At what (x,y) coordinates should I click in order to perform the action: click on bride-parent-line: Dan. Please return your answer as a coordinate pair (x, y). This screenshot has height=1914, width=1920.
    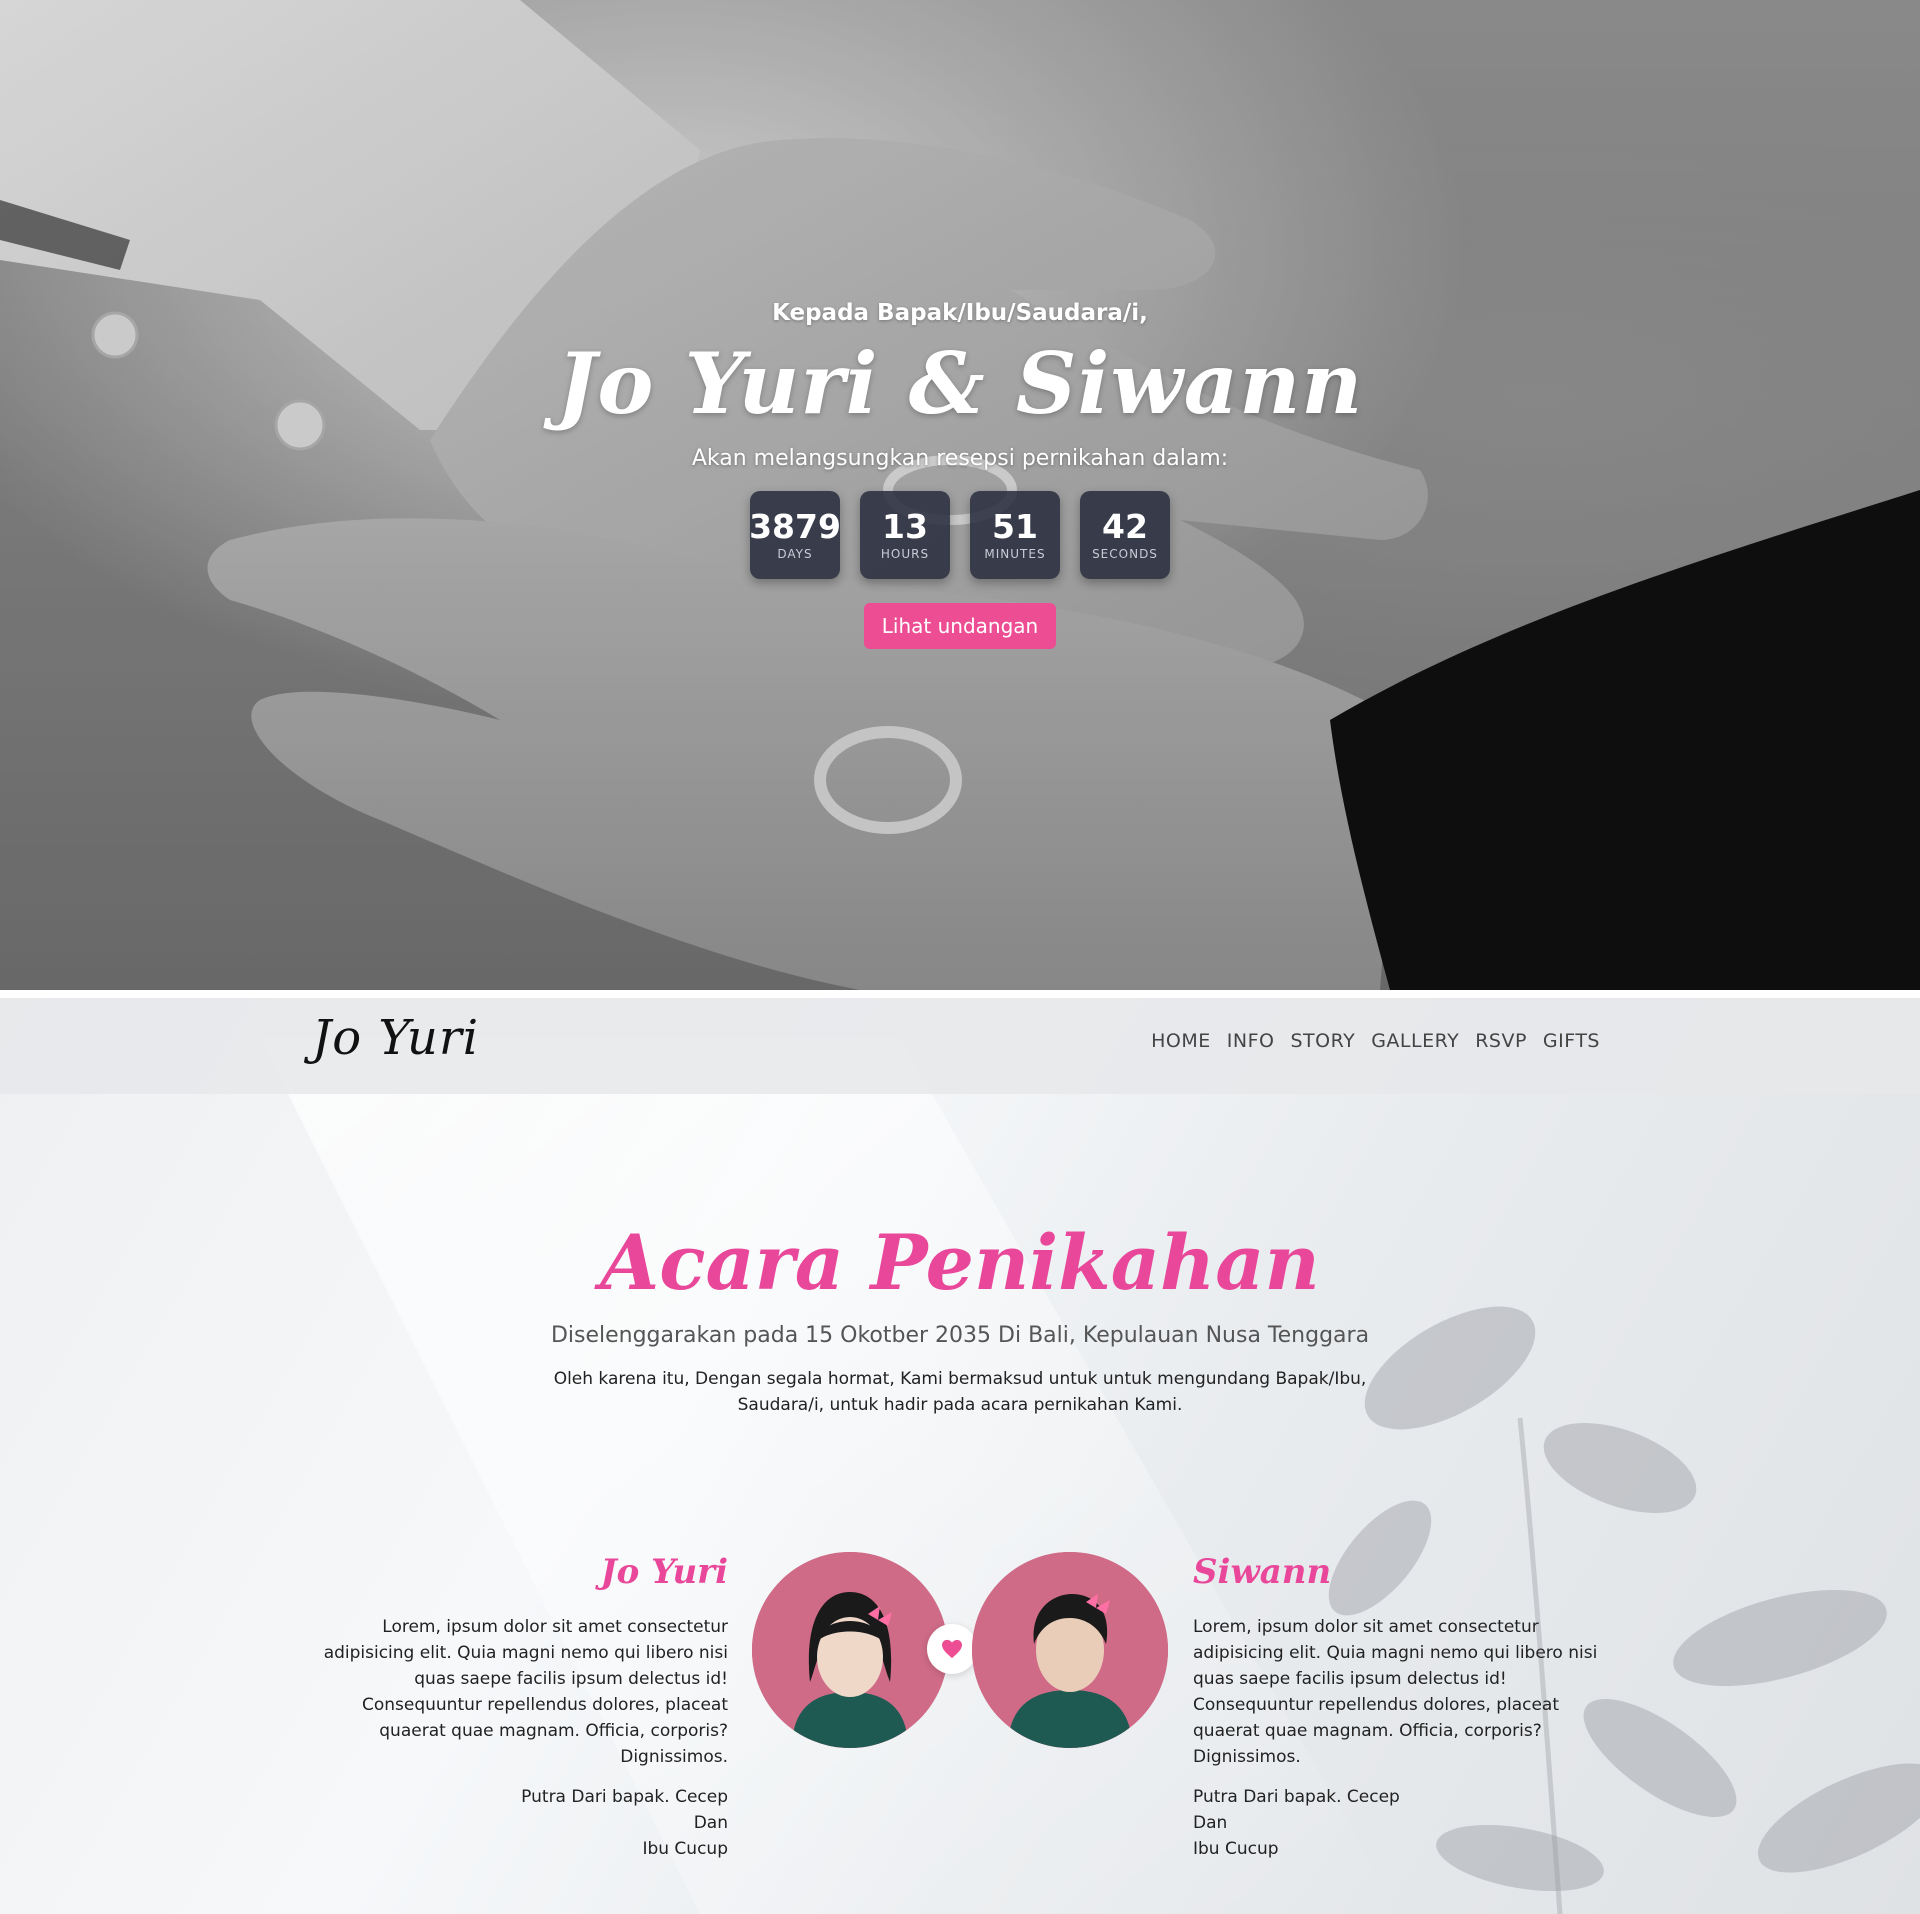
    Looking at the image, I should click on (710, 1823).